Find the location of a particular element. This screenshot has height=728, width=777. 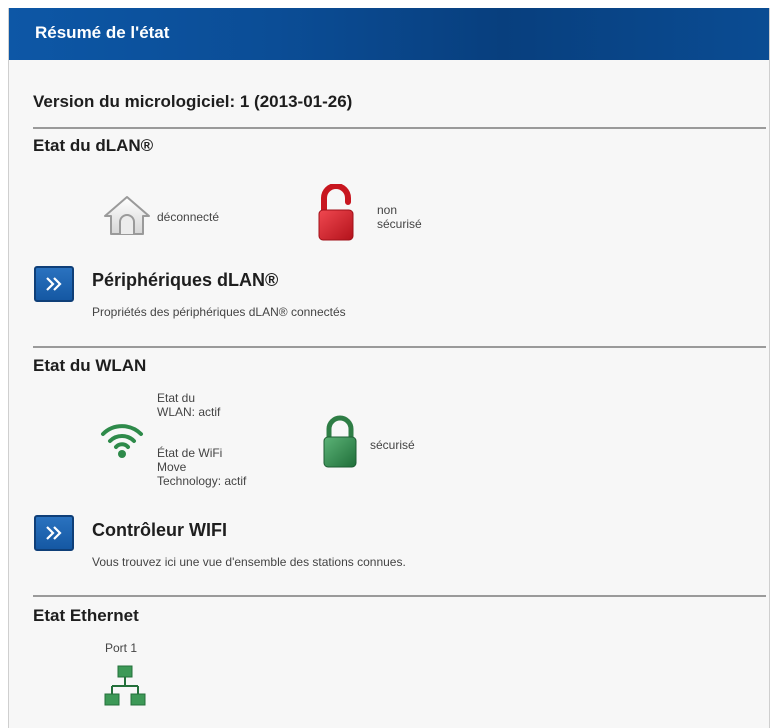

ethernet-port-label: Port 1 is located at coordinates (121, 648).